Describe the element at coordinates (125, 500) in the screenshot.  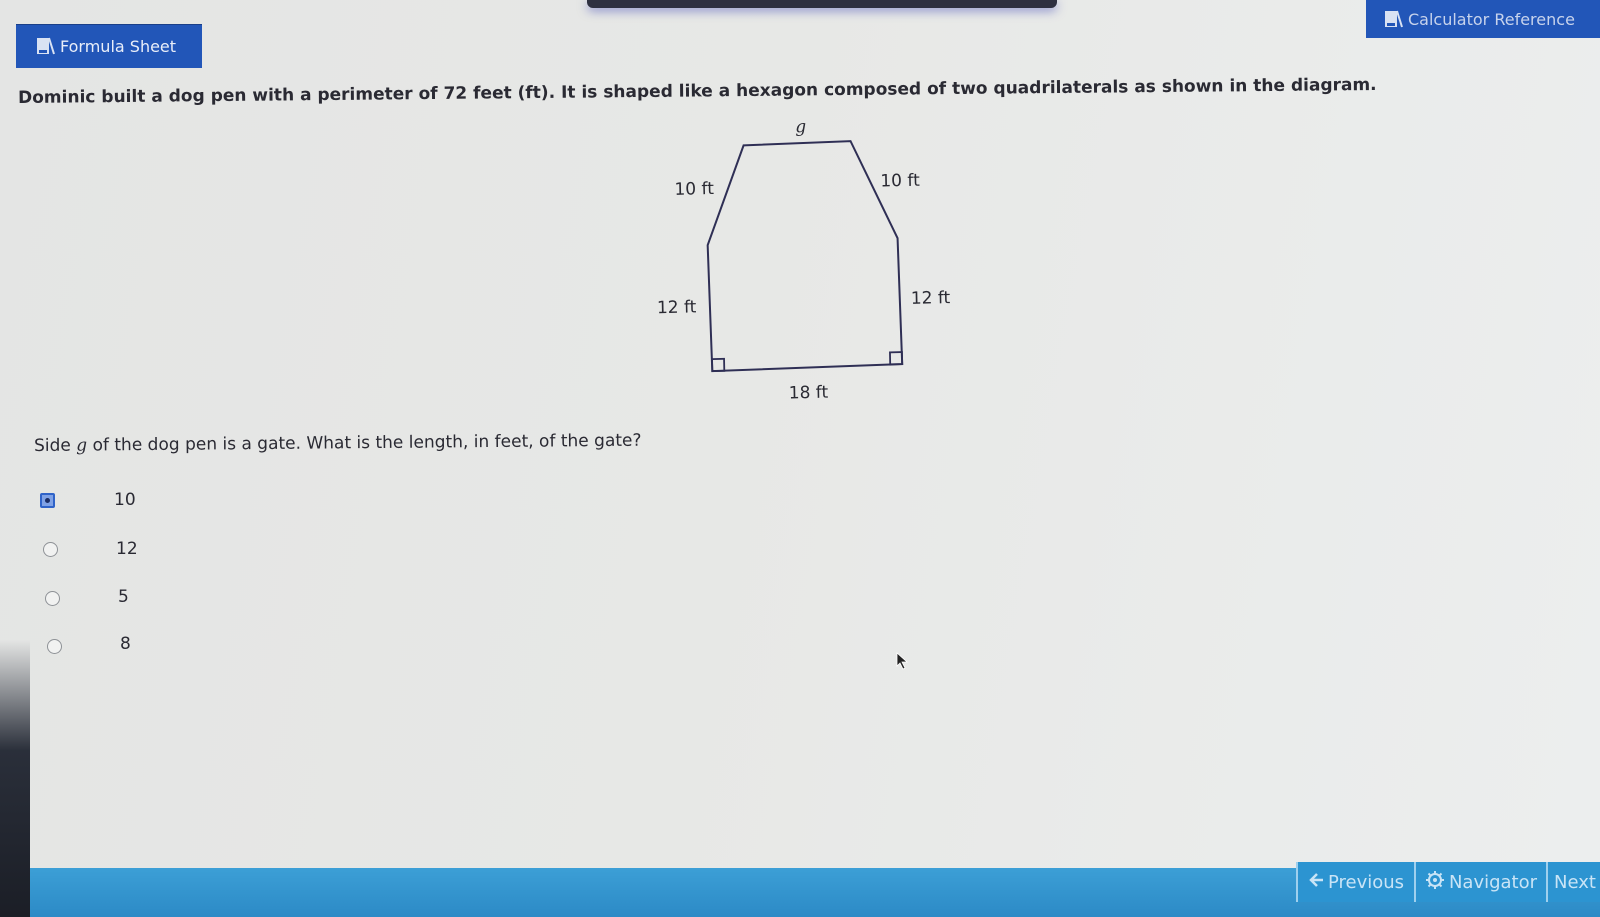
I see `answer-choice-label: 10` at that location.